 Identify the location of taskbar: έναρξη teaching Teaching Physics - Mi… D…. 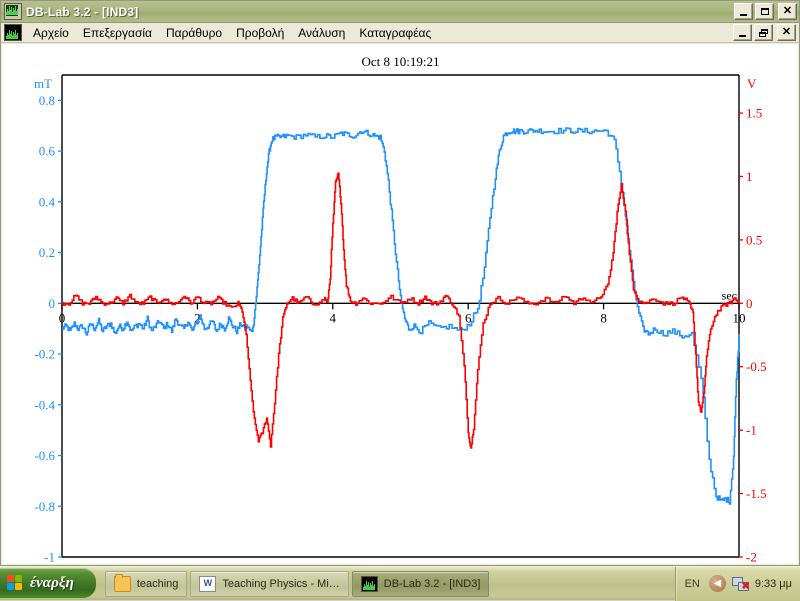
(400, 583).